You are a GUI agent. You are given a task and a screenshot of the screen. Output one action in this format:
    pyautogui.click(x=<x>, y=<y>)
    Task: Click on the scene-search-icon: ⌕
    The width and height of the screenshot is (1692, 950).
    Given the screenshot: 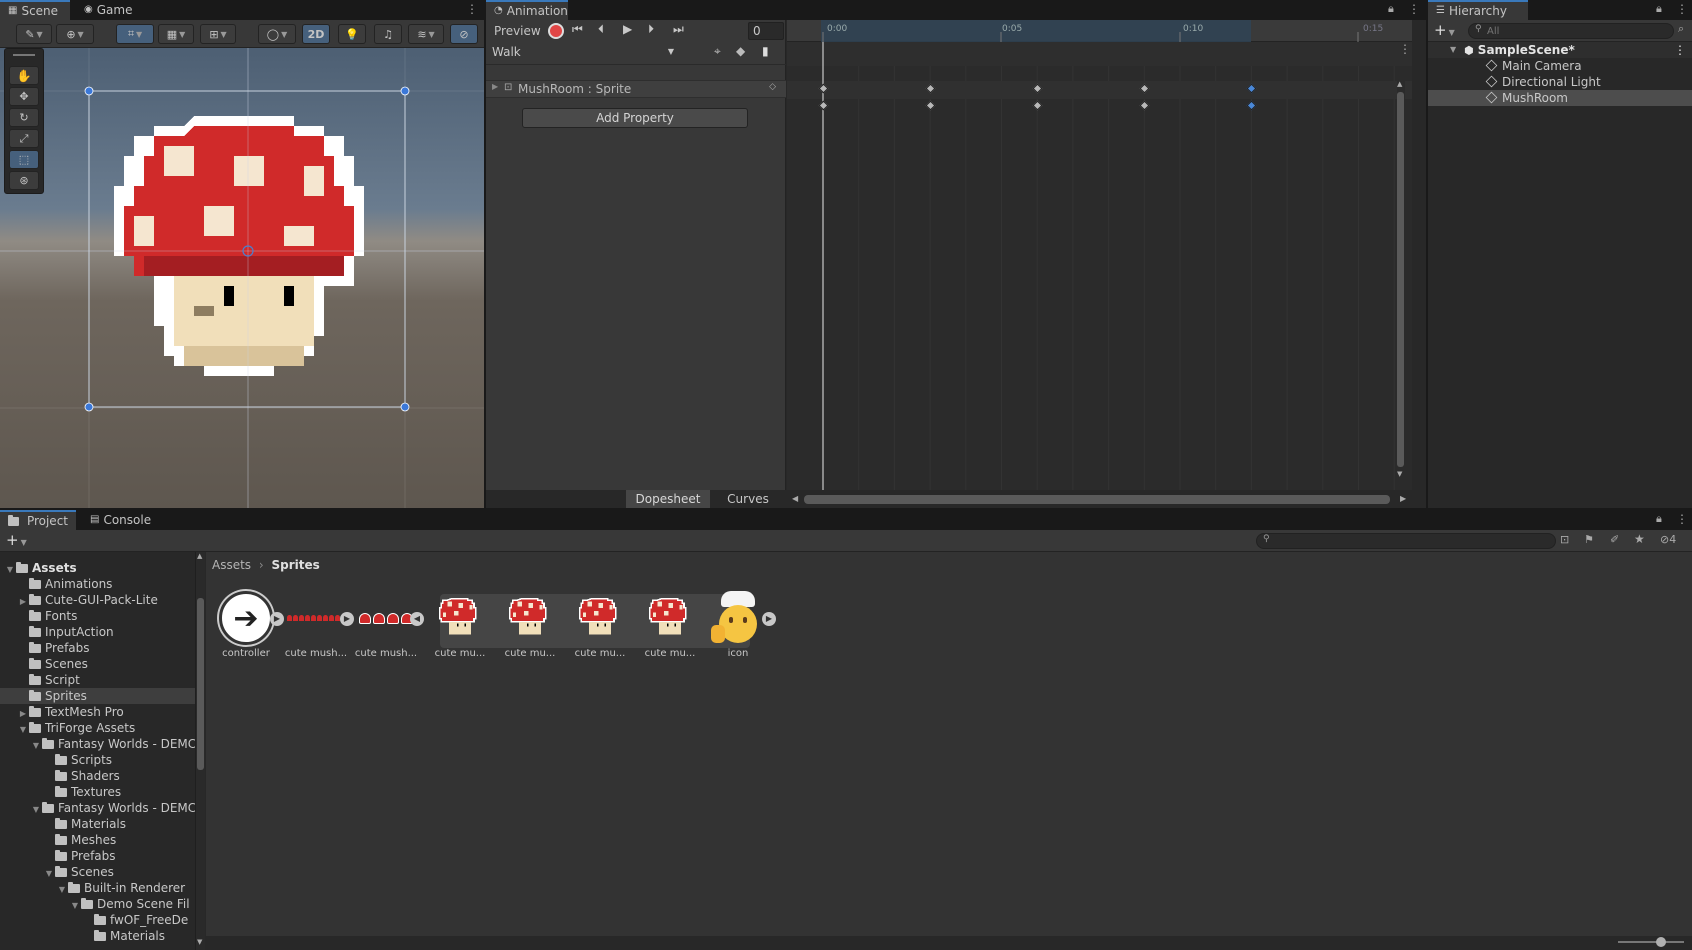 What is the action you would take?
    pyautogui.click(x=1681, y=29)
    